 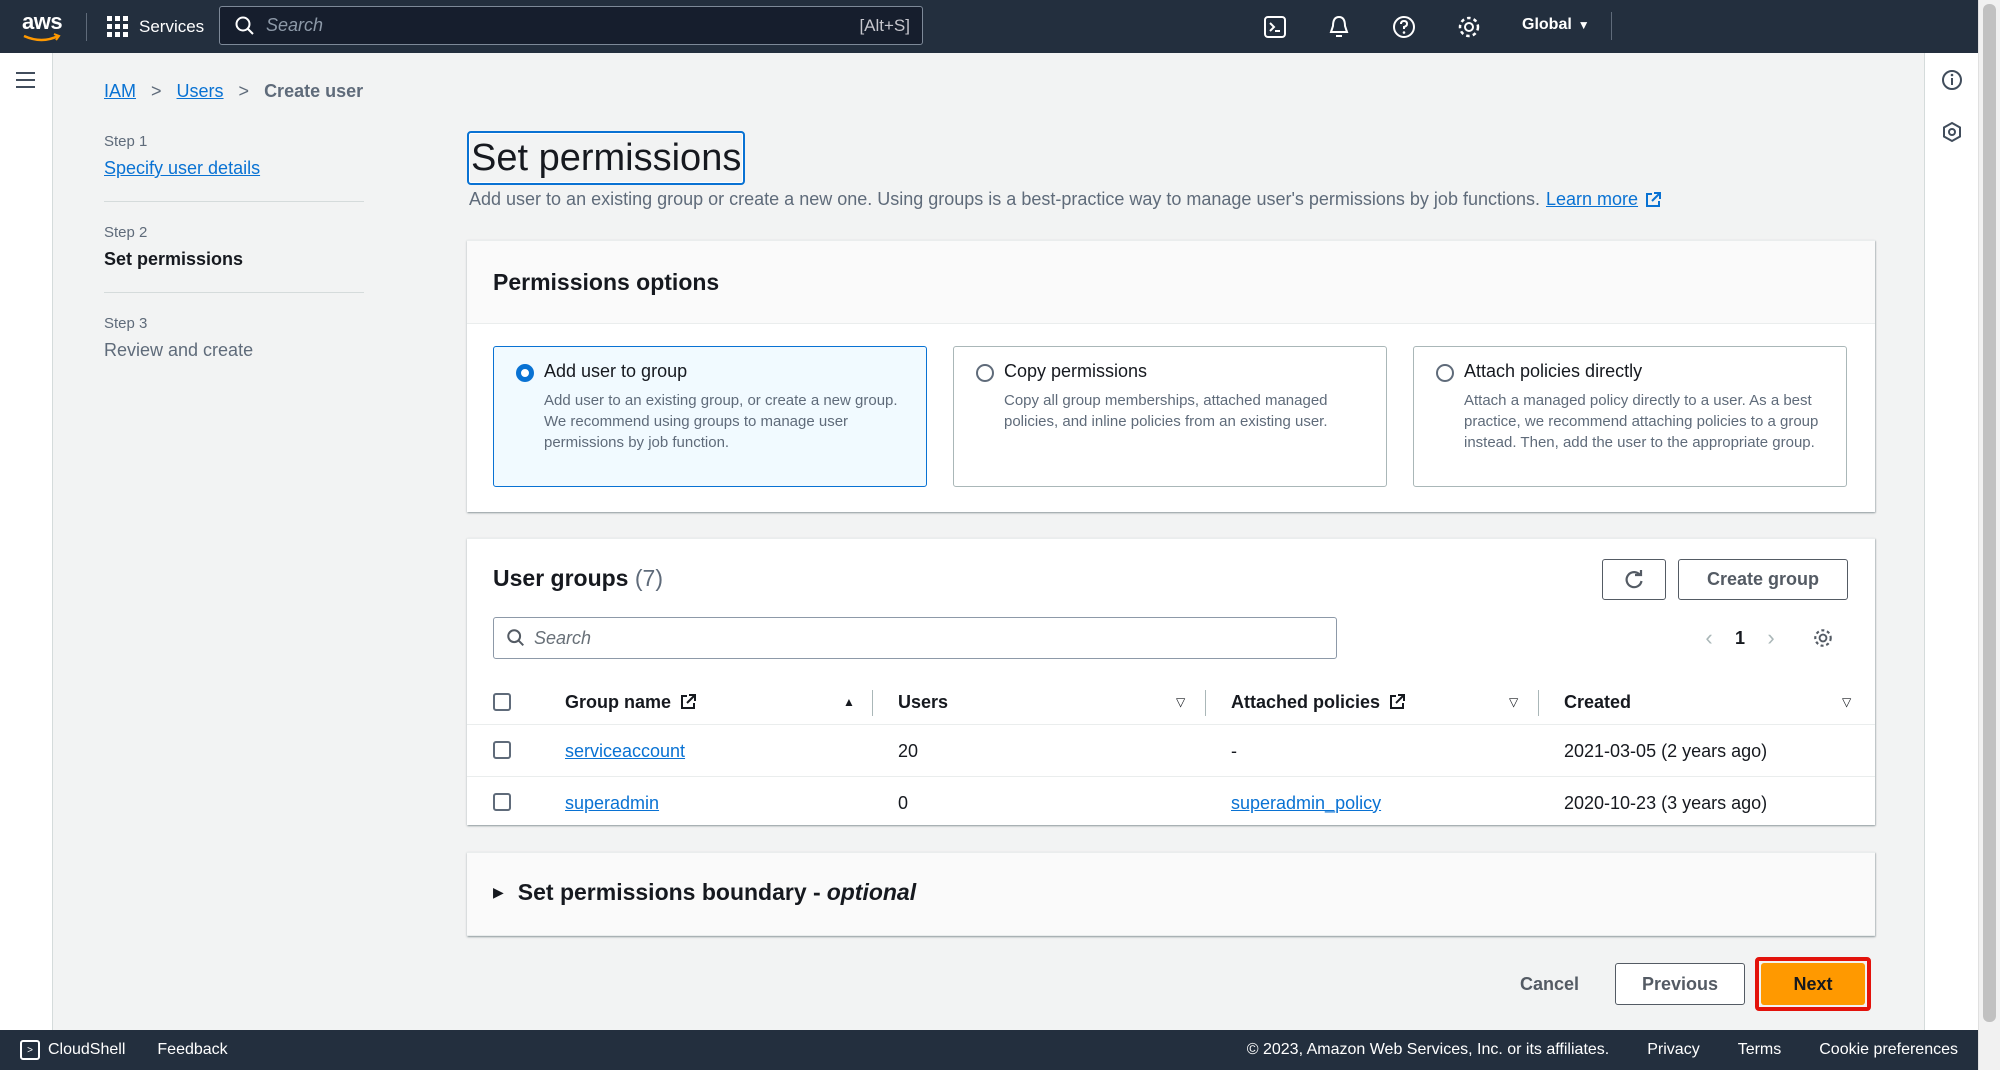 What do you see at coordinates (515, 637) in the screenshot?
I see `search-icon` at bounding box center [515, 637].